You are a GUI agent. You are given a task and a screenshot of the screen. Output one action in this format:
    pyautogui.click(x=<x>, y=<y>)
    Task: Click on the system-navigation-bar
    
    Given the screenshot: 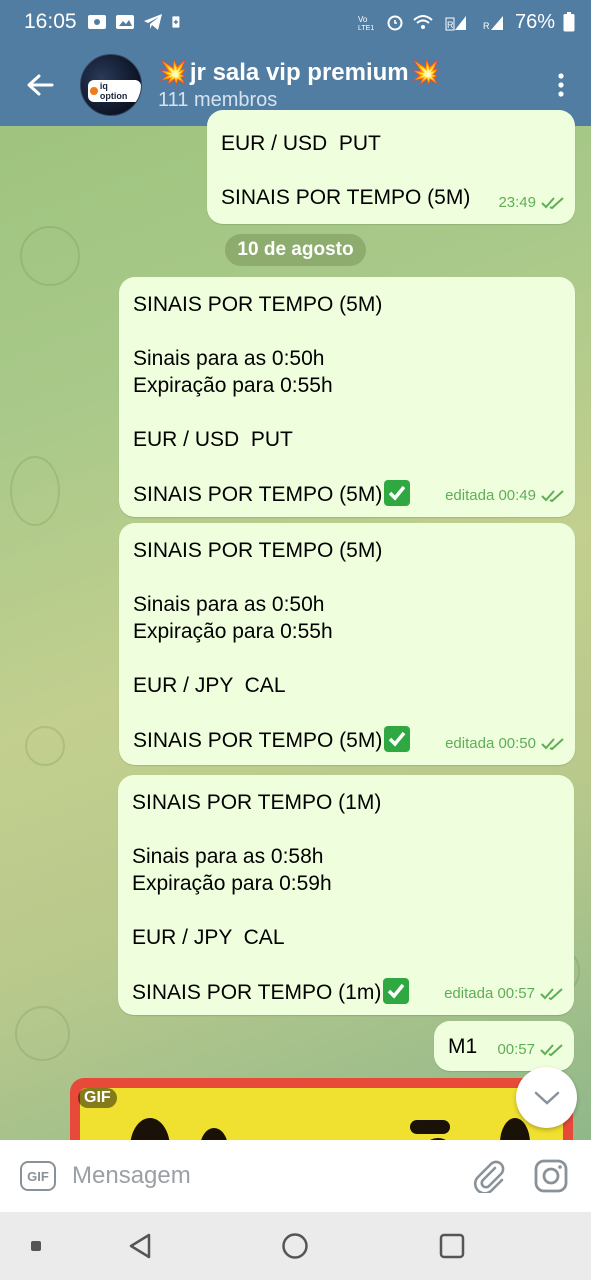 What is the action you would take?
    pyautogui.click(x=295, y=1246)
    